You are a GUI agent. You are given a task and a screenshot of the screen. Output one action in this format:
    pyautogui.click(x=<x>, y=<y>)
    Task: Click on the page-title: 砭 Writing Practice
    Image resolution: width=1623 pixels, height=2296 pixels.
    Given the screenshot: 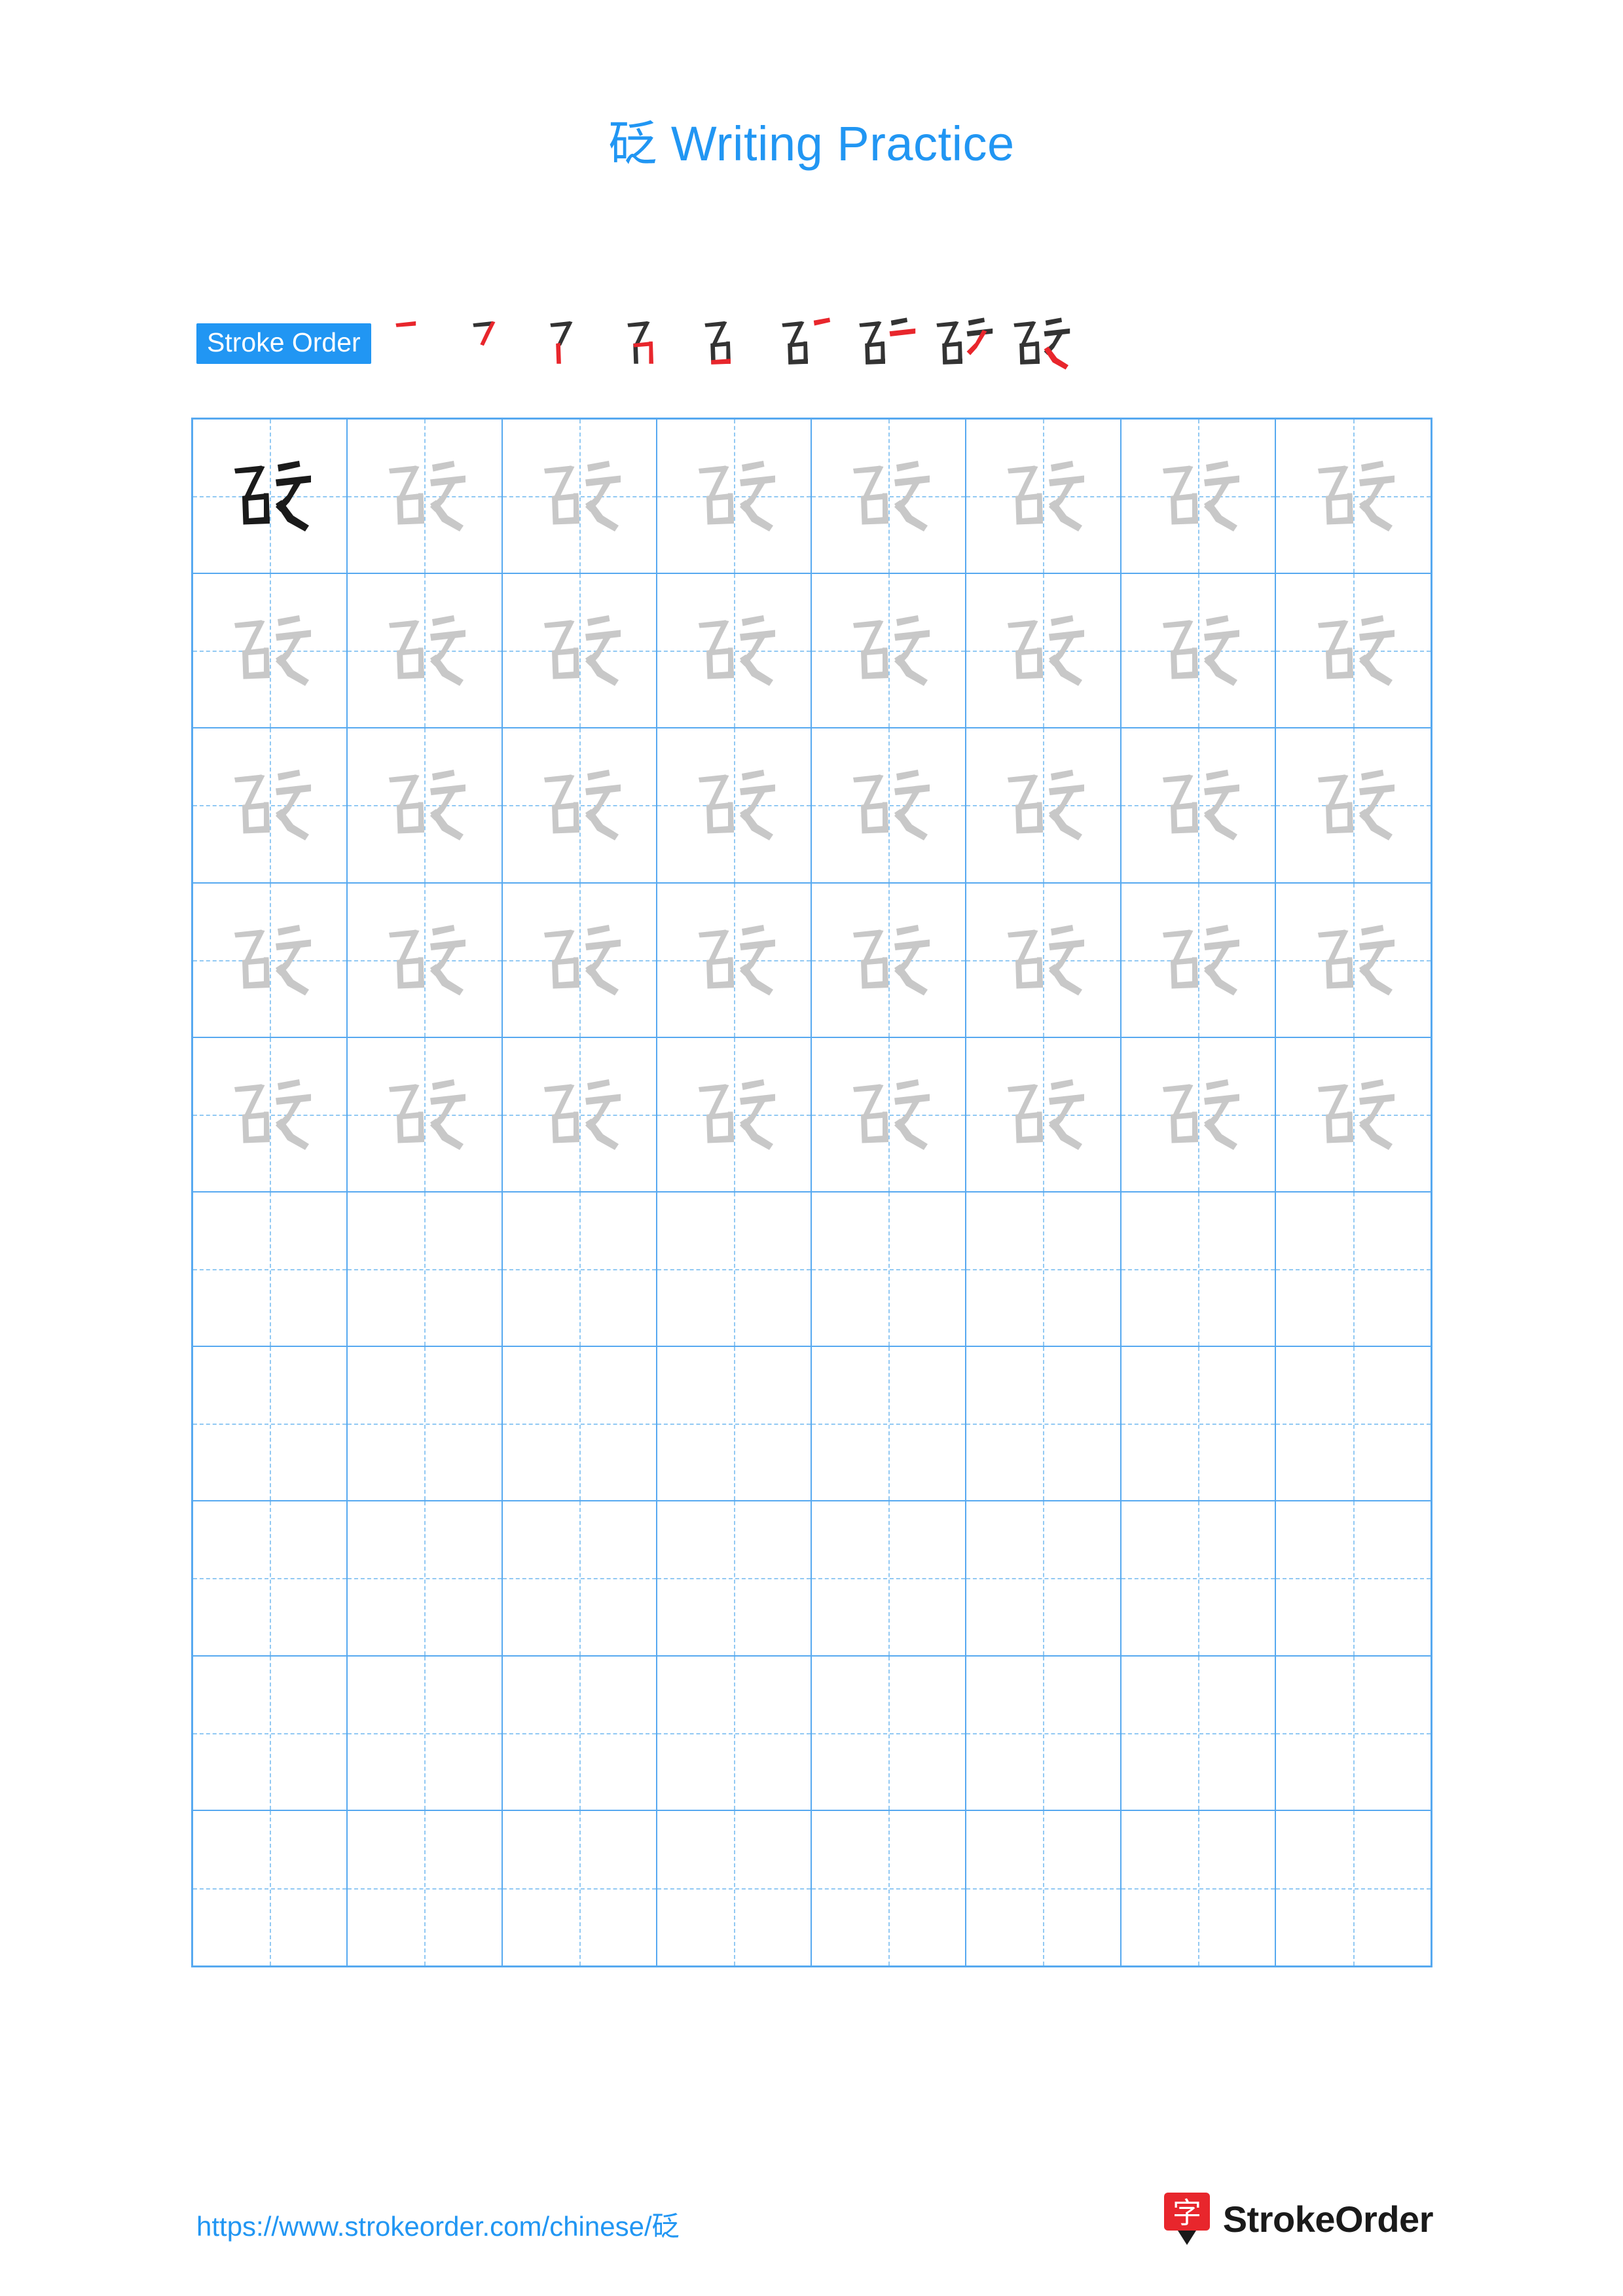 What is the action you would take?
    pyautogui.click(x=811, y=140)
    